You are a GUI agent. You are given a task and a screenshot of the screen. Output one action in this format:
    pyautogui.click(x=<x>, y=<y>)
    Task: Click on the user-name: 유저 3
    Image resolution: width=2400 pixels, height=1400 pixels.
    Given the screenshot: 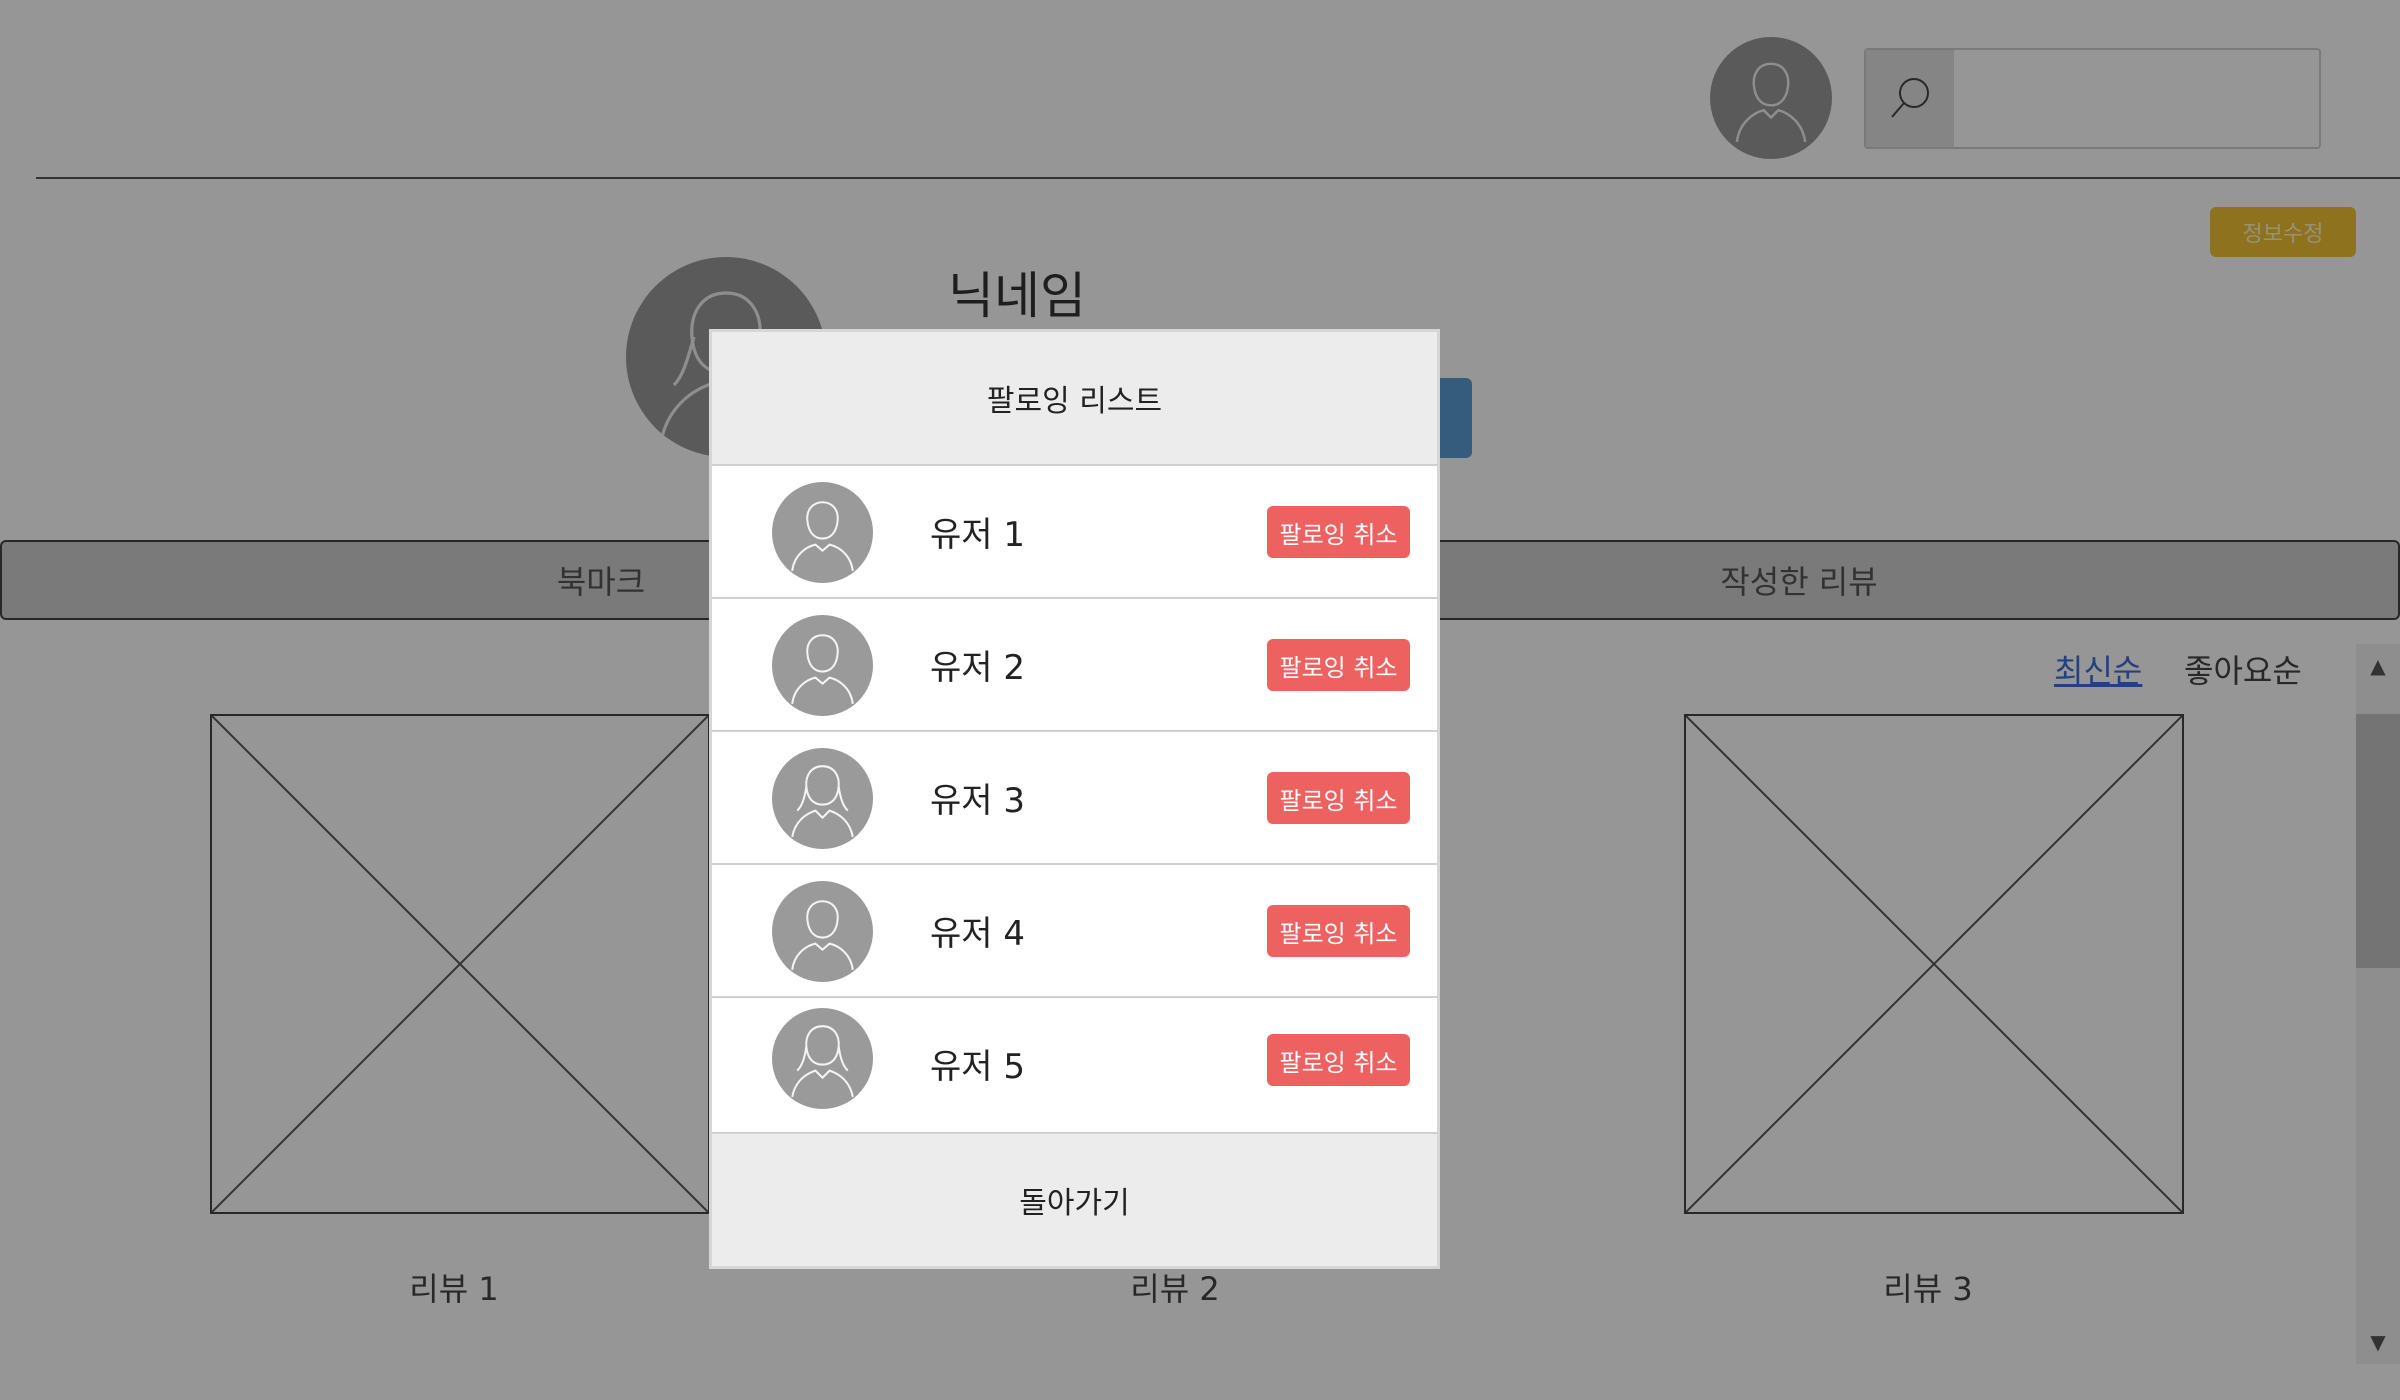 What is the action you would take?
    pyautogui.click(x=977, y=797)
    